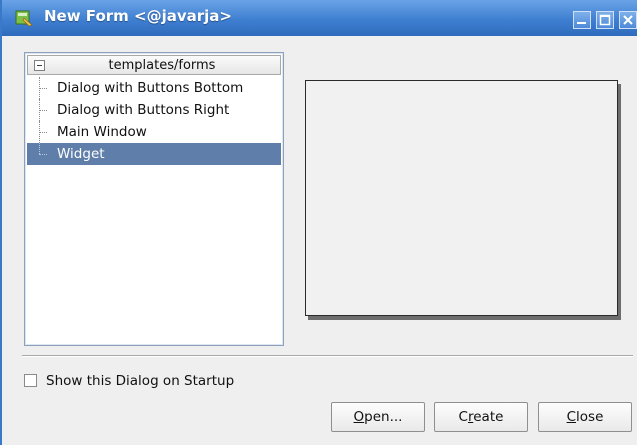 The height and width of the screenshot is (445, 637). I want to click on tree-item-widget: Widget, so click(154, 154).